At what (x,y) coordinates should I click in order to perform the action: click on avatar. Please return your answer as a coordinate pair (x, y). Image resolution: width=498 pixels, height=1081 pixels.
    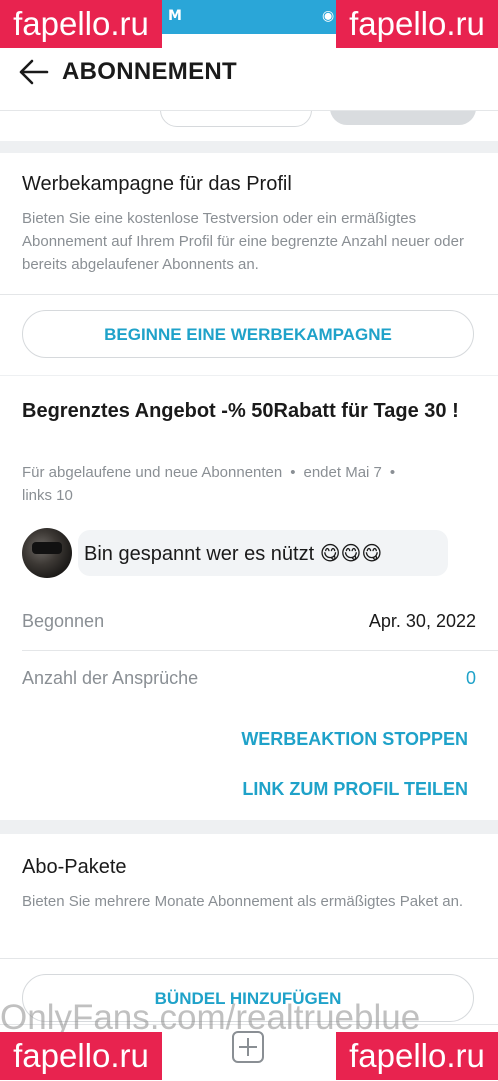
    Looking at the image, I should click on (47, 553).